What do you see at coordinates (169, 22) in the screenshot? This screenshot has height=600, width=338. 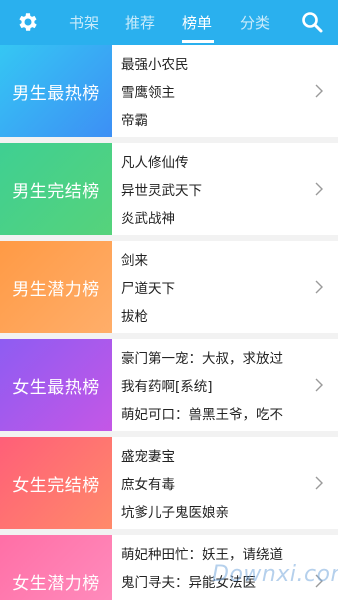 I see `top-navigation-bar: 书架 推荐 榜单 分类` at bounding box center [169, 22].